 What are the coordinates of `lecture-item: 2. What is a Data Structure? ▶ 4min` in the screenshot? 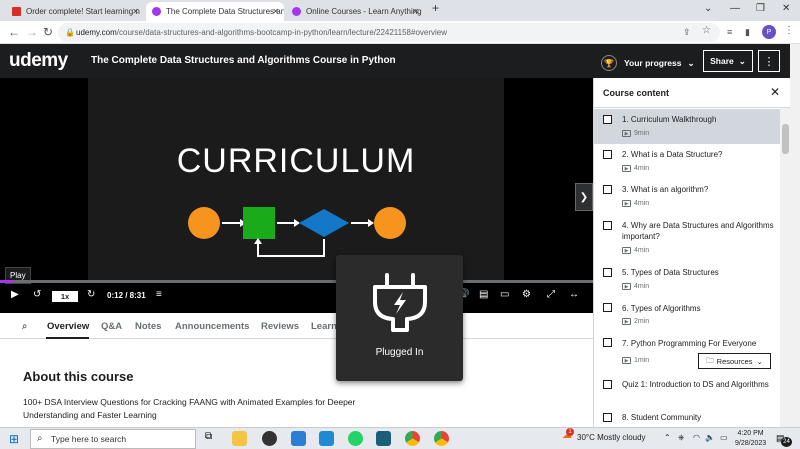 It's located at (687, 161).